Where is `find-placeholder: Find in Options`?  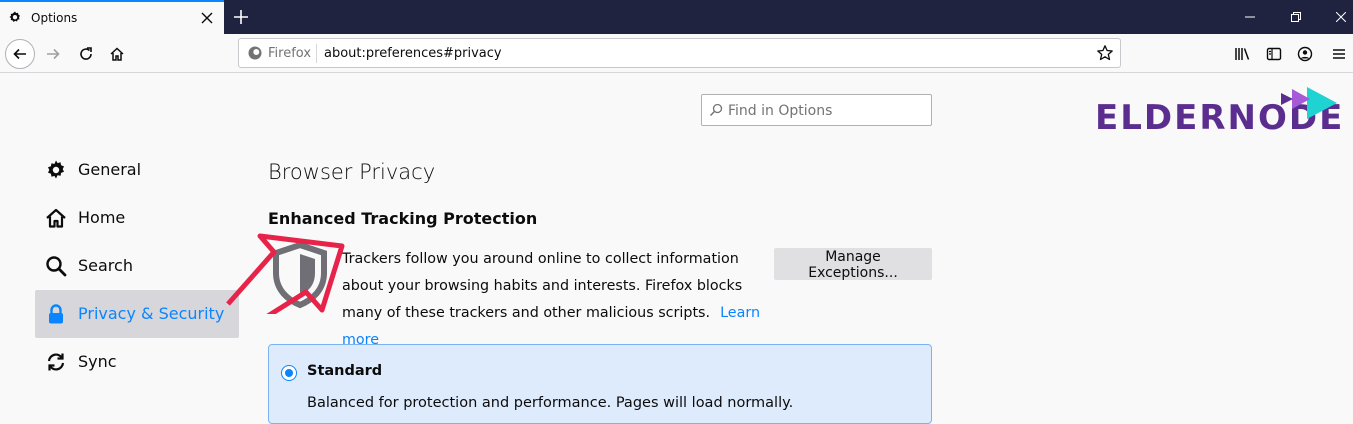
find-placeholder: Find in Options is located at coordinates (780, 111).